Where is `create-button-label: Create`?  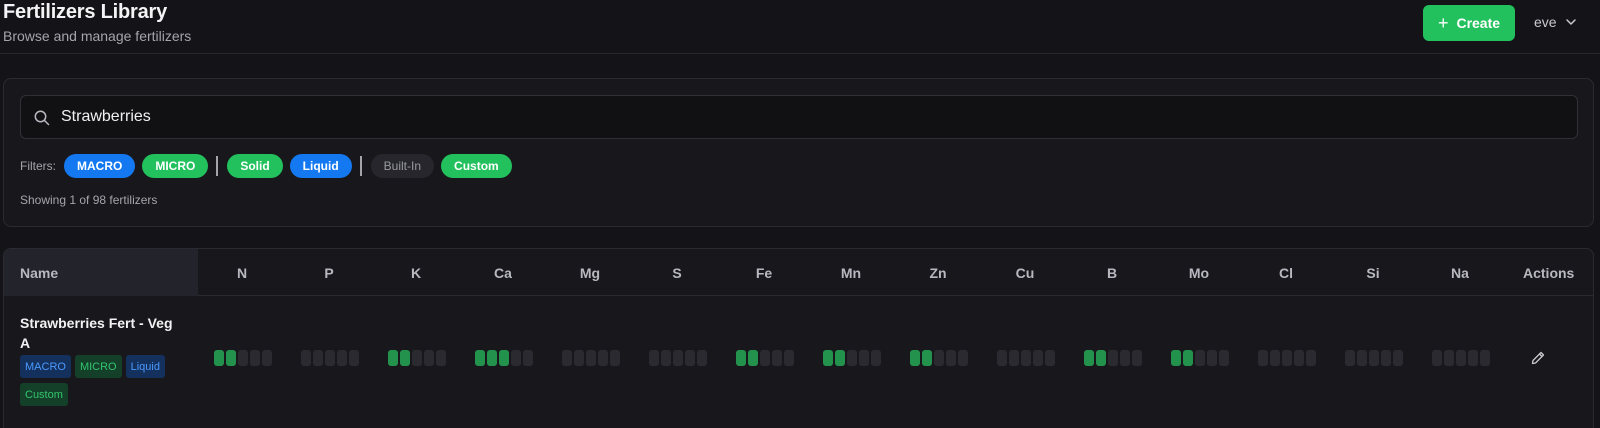 create-button-label: Create is located at coordinates (1478, 23).